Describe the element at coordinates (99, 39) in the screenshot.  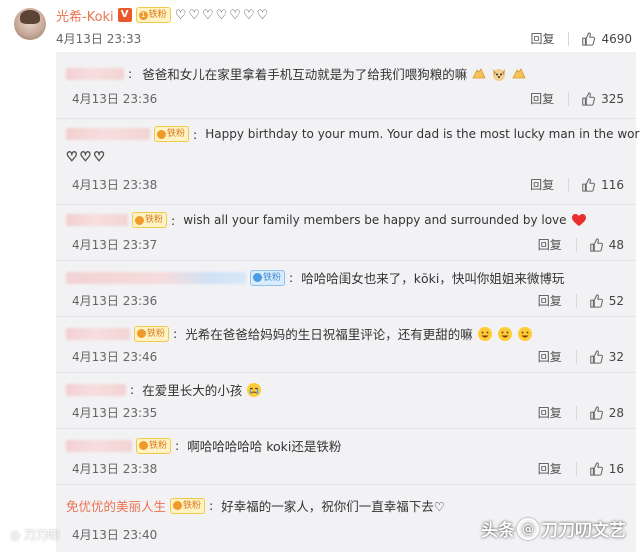
I see `main-comment-time: 4月13日 23:33` at that location.